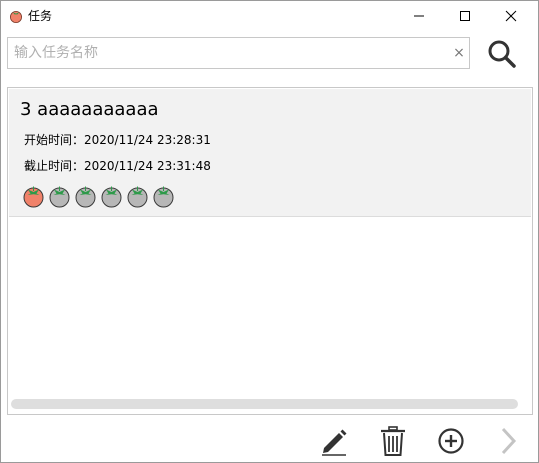  What do you see at coordinates (40, 16) in the screenshot?
I see `window-title: 任务` at bounding box center [40, 16].